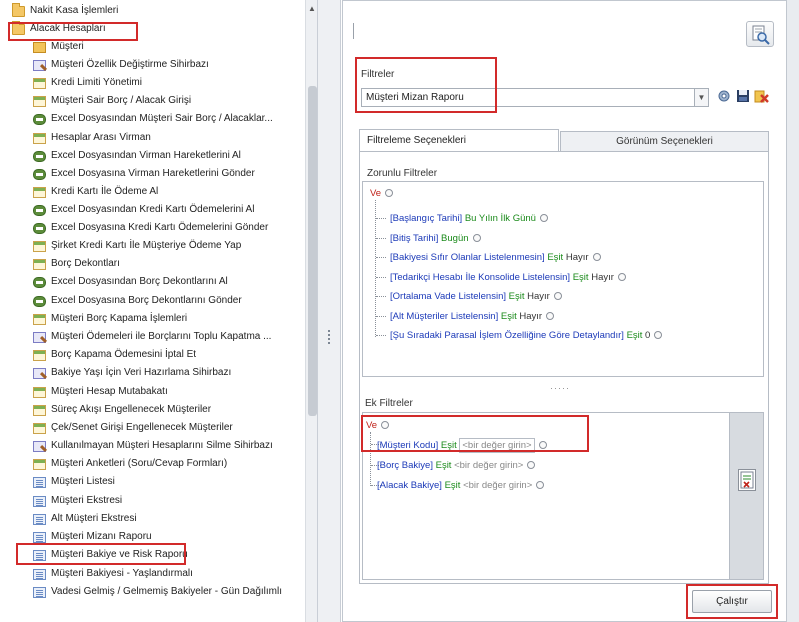  Describe the element at coordinates (414, 238) in the screenshot. I see `filter-field: [Bitiş Tarihi]` at that location.